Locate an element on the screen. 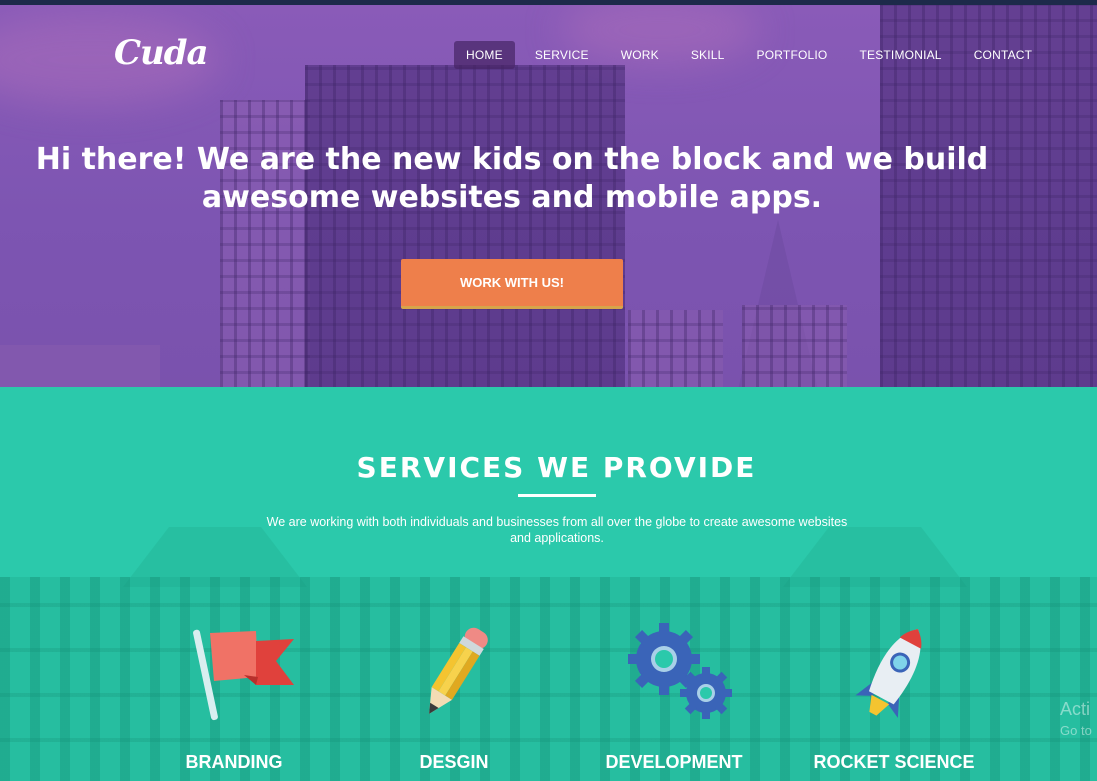 The image size is (1097, 781). service-card-rocket-science: ROCKET SCIENCE is located at coordinates (894, 696).